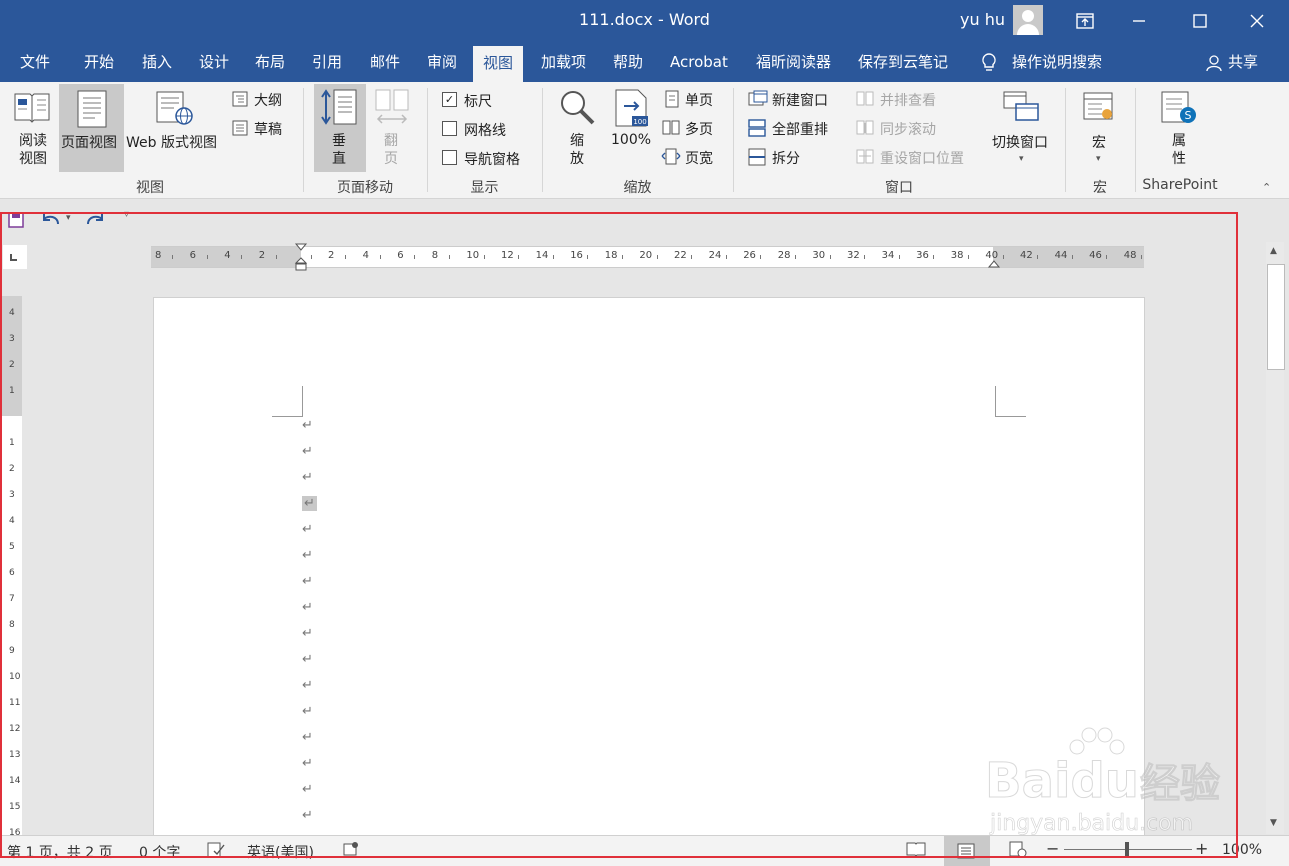 Image resolution: width=1289 pixels, height=866 pixels. What do you see at coordinates (631, 140) in the screenshot?
I see `zoom-100-label: 100%` at bounding box center [631, 140].